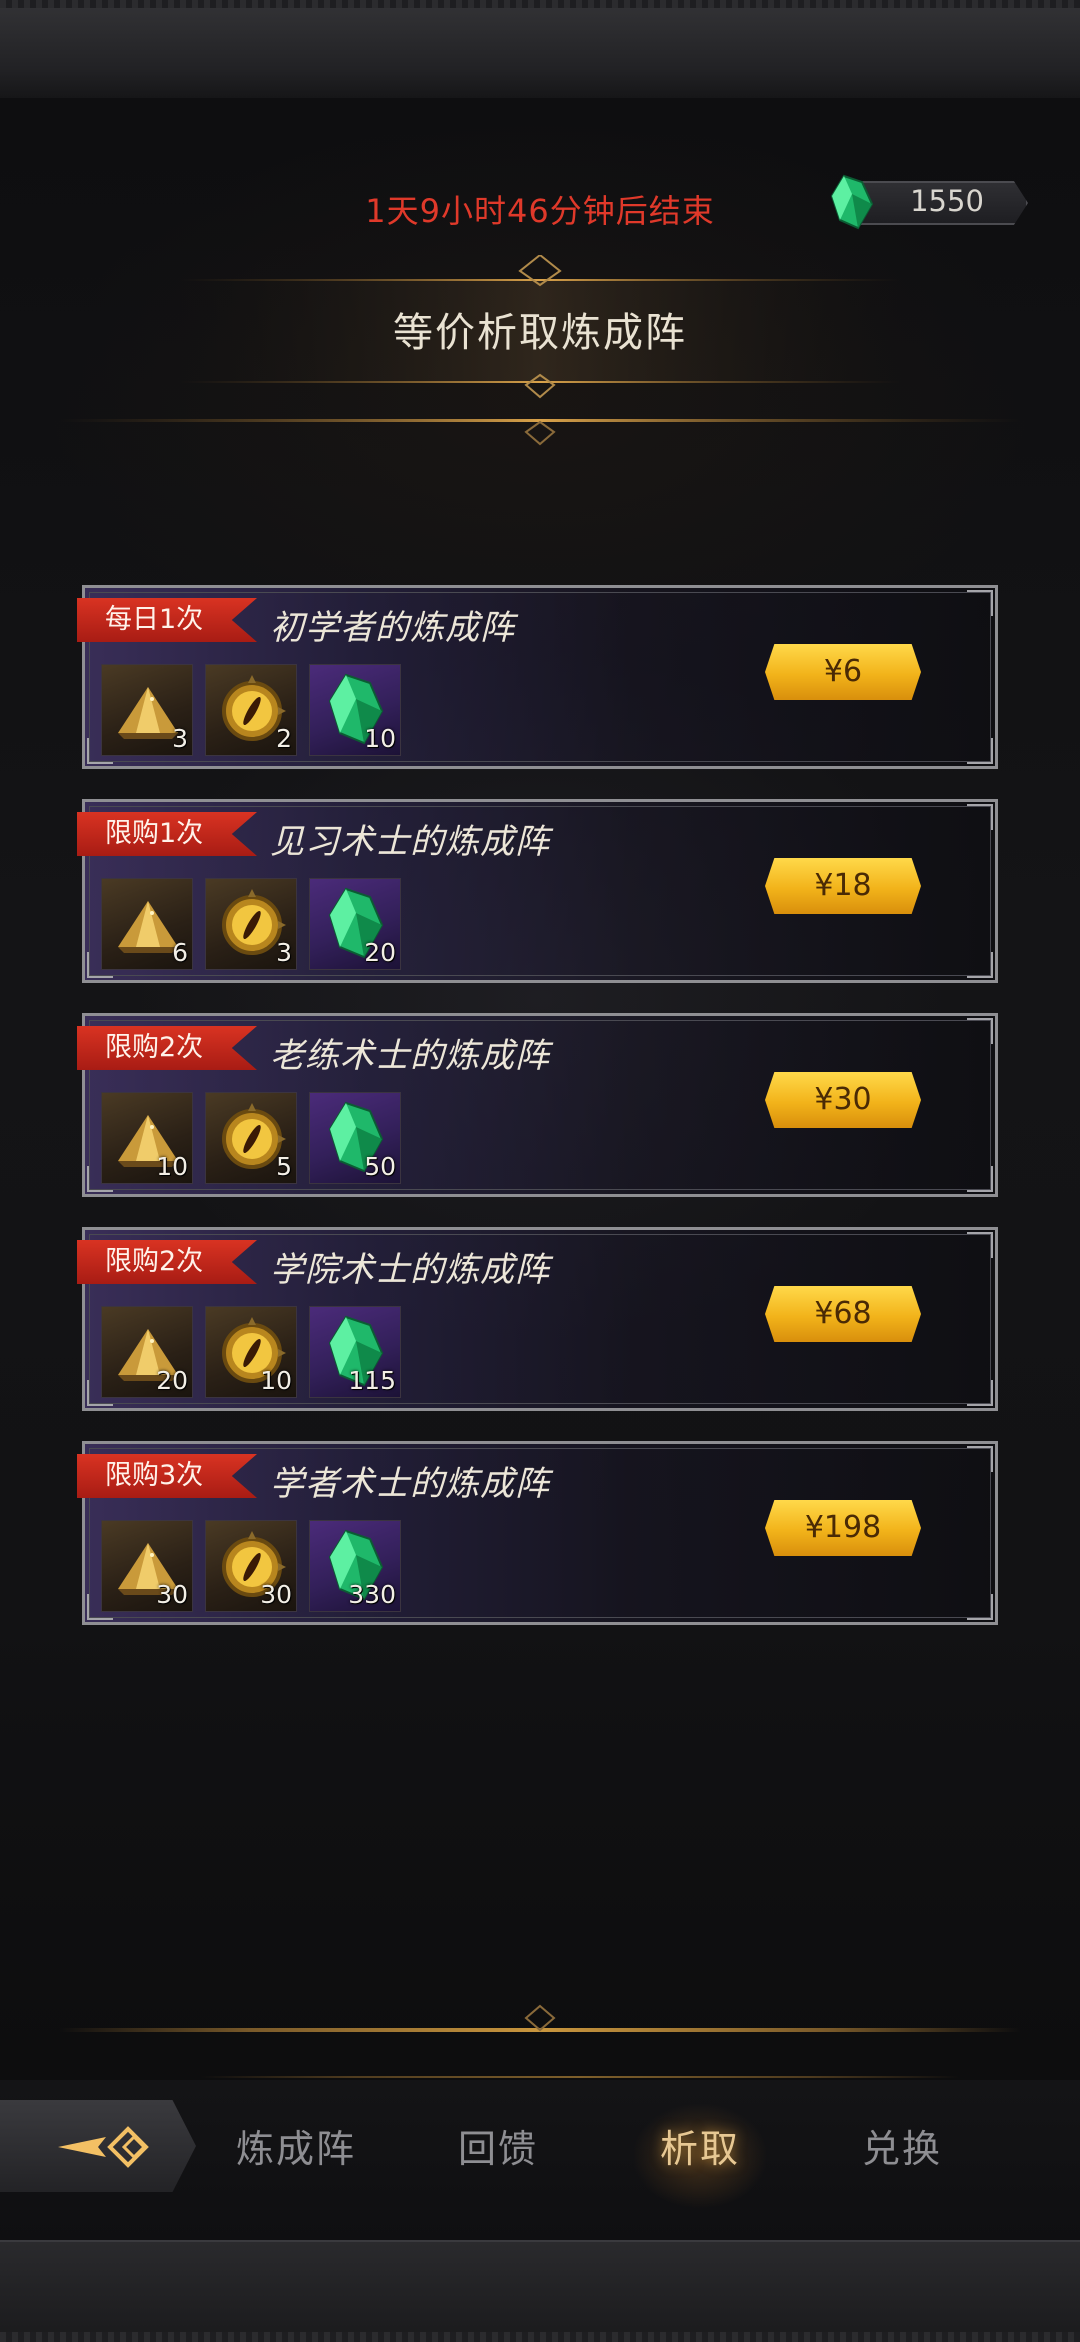 Image resolution: width=1080 pixels, height=2342 pixels. Describe the element at coordinates (251, 710) in the screenshot. I see `reward-item: 2` at that location.